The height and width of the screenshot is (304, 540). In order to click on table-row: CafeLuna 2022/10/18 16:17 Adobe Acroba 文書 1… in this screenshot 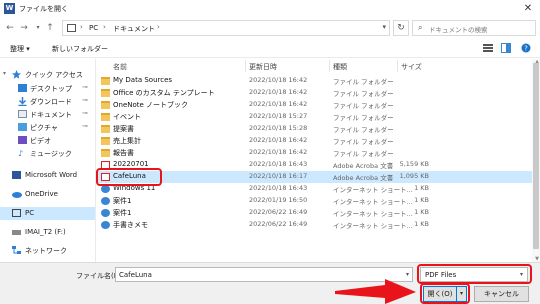, I will do `click(318, 177)`.